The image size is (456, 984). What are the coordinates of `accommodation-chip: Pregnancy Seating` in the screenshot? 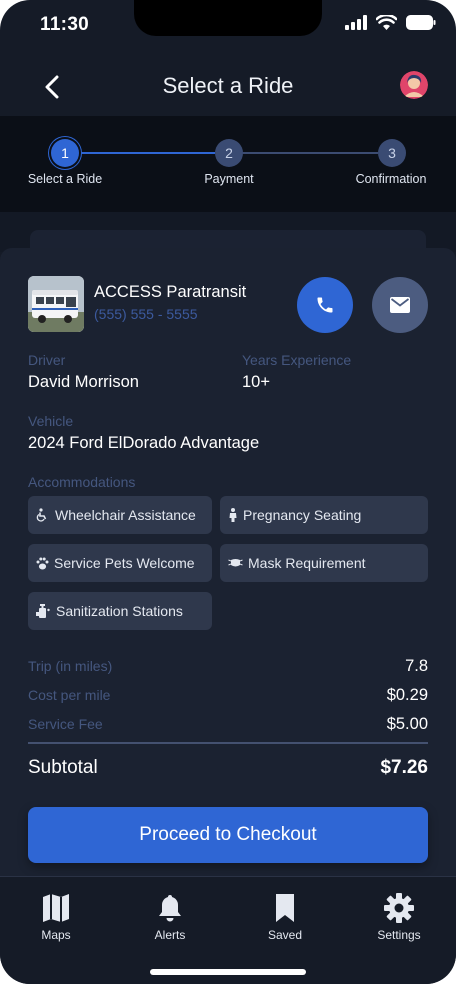 It's located at (324, 515).